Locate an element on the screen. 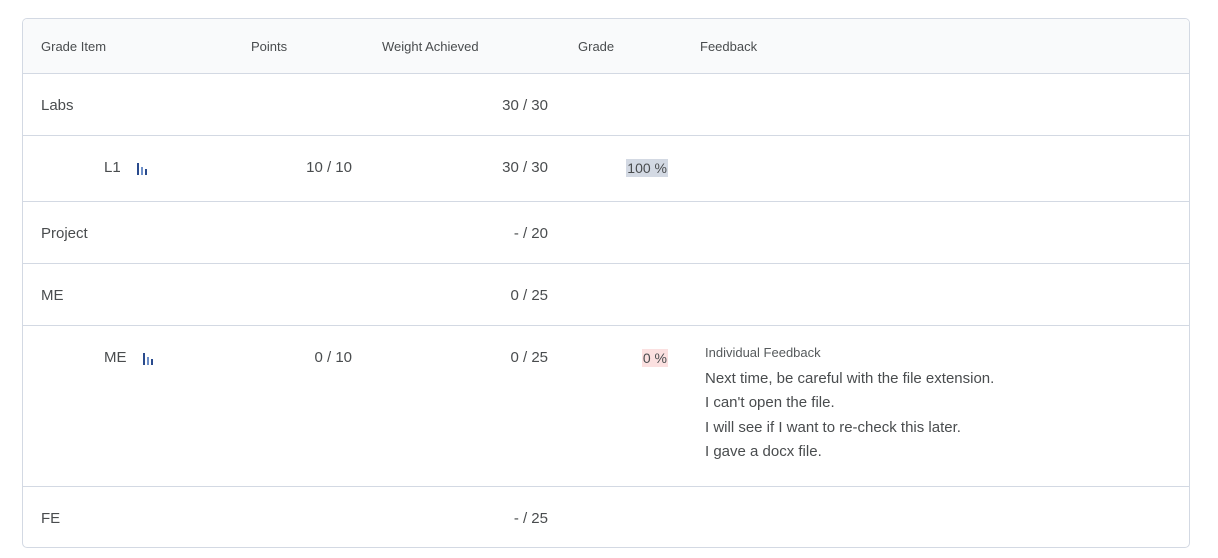 The height and width of the screenshot is (558, 1218). table-row: FE - / 25 is located at coordinates (606, 517).